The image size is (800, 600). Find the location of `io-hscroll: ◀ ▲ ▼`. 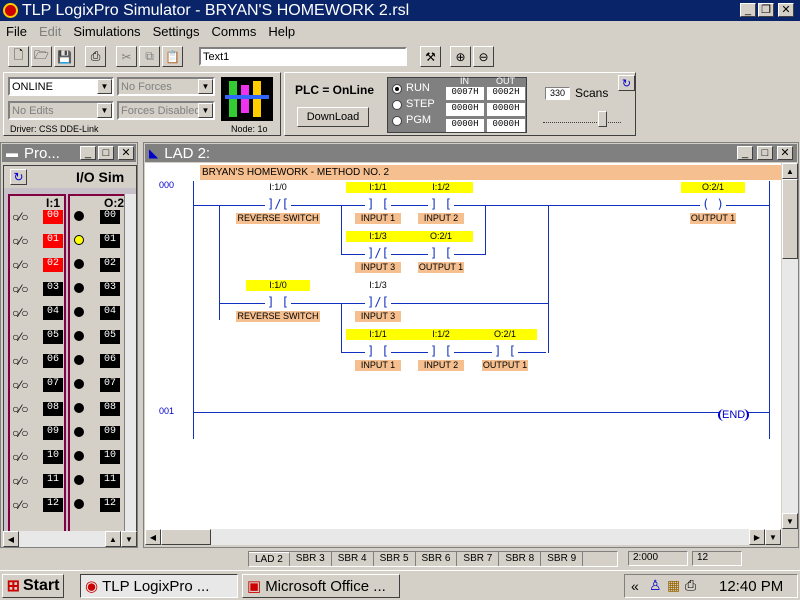

io-hscroll: ◀ ▲ ▼ is located at coordinates (70, 539).